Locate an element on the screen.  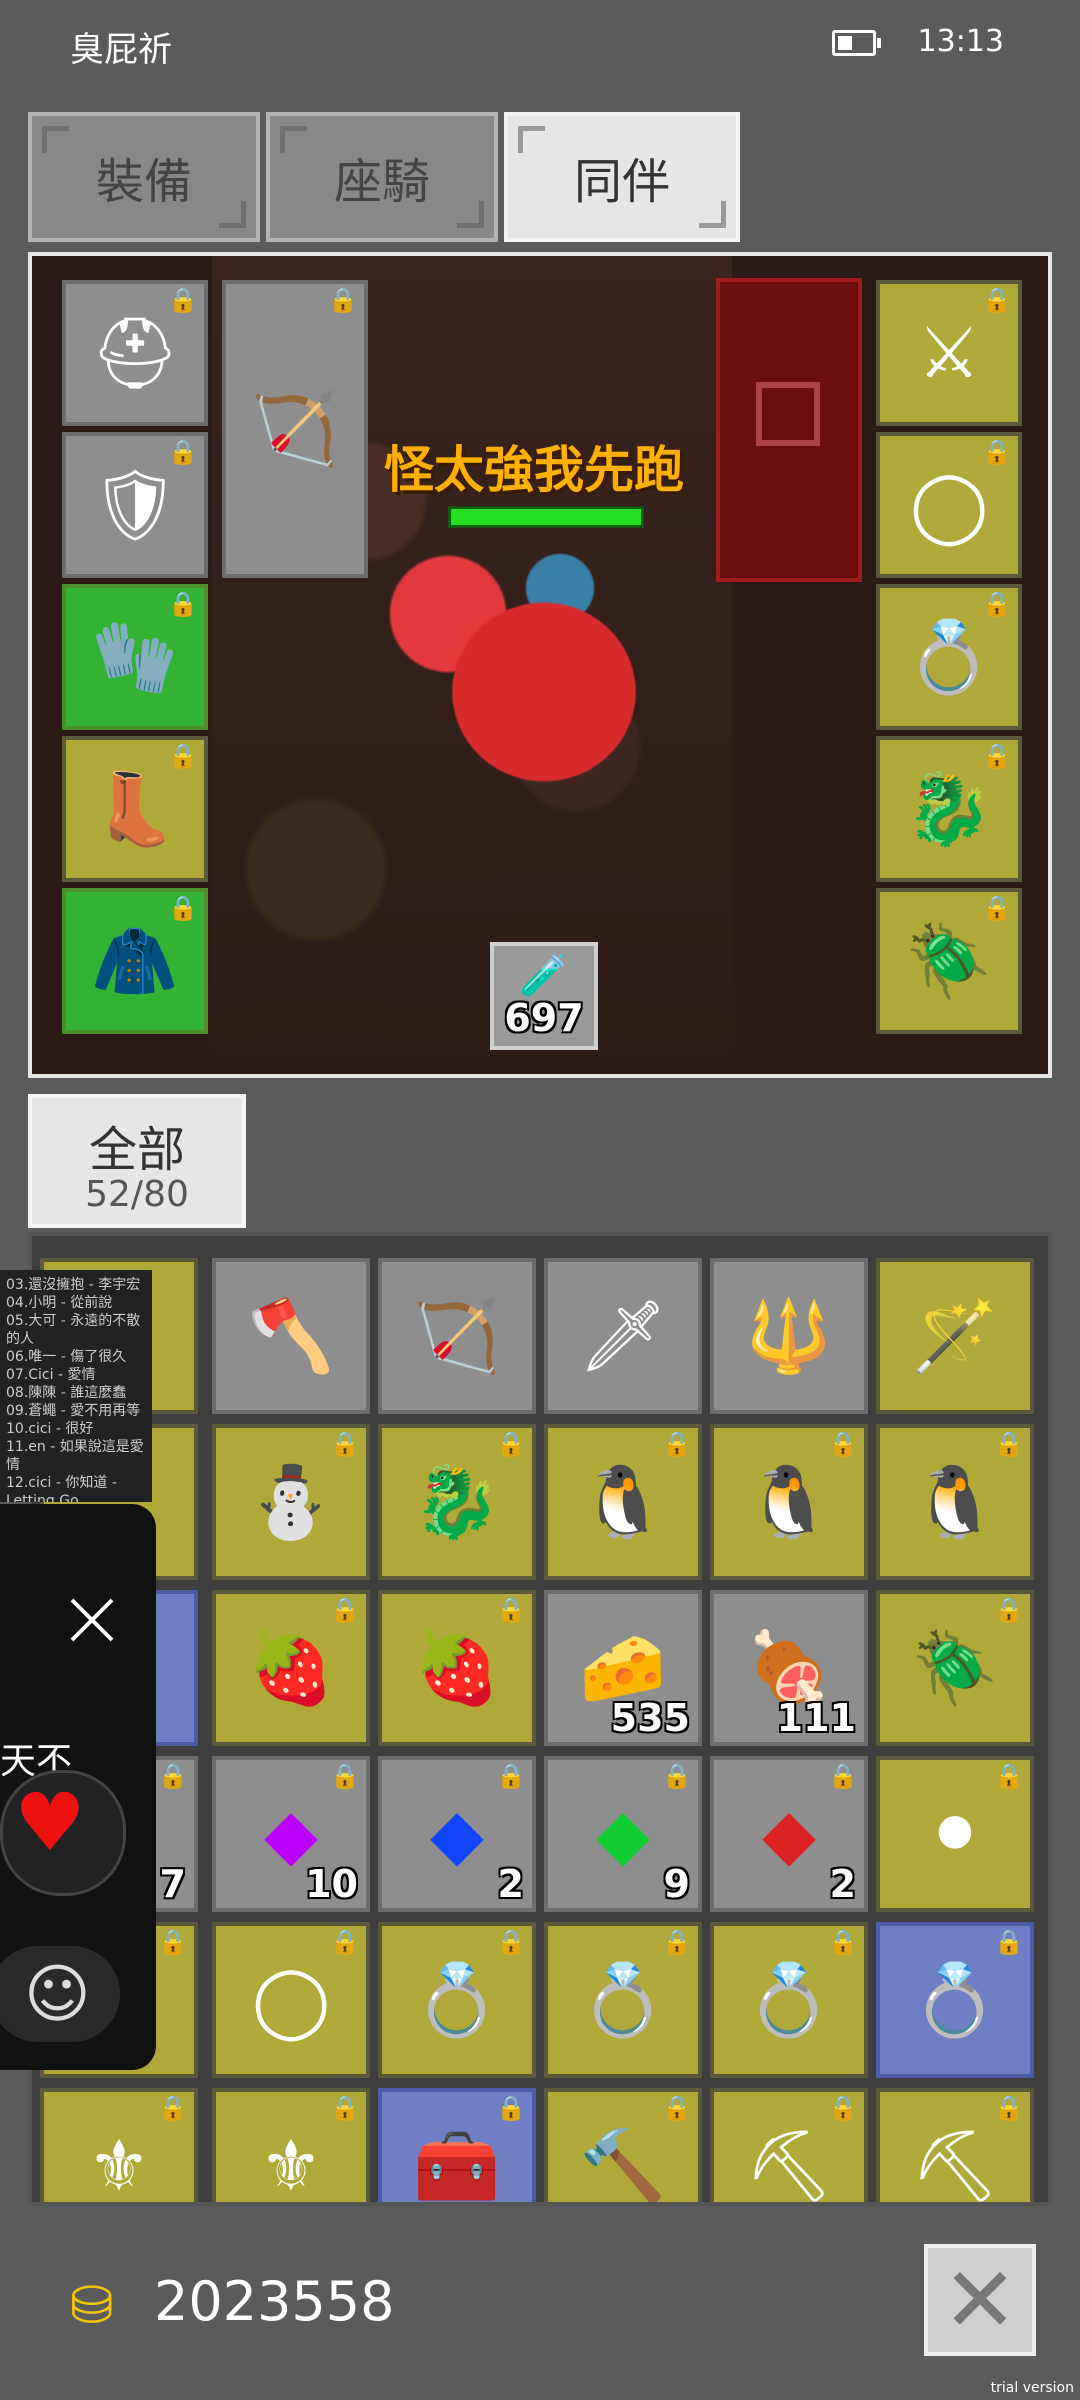
inventory-slot: 🪓 is located at coordinates (291, 1336).